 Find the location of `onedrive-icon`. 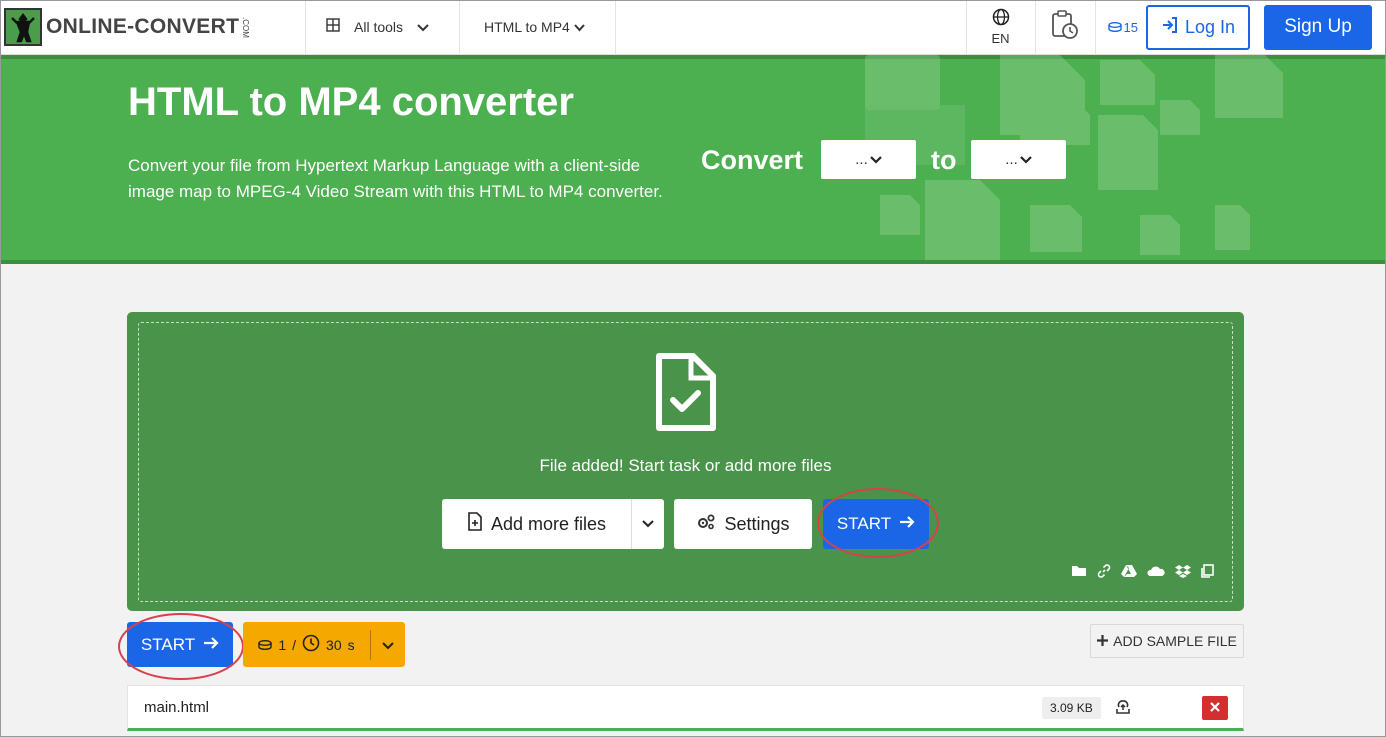

onedrive-icon is located at coordinates (1156, 573).